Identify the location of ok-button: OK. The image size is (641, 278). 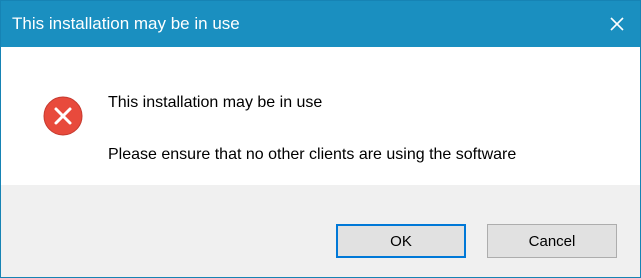
(401, 241).